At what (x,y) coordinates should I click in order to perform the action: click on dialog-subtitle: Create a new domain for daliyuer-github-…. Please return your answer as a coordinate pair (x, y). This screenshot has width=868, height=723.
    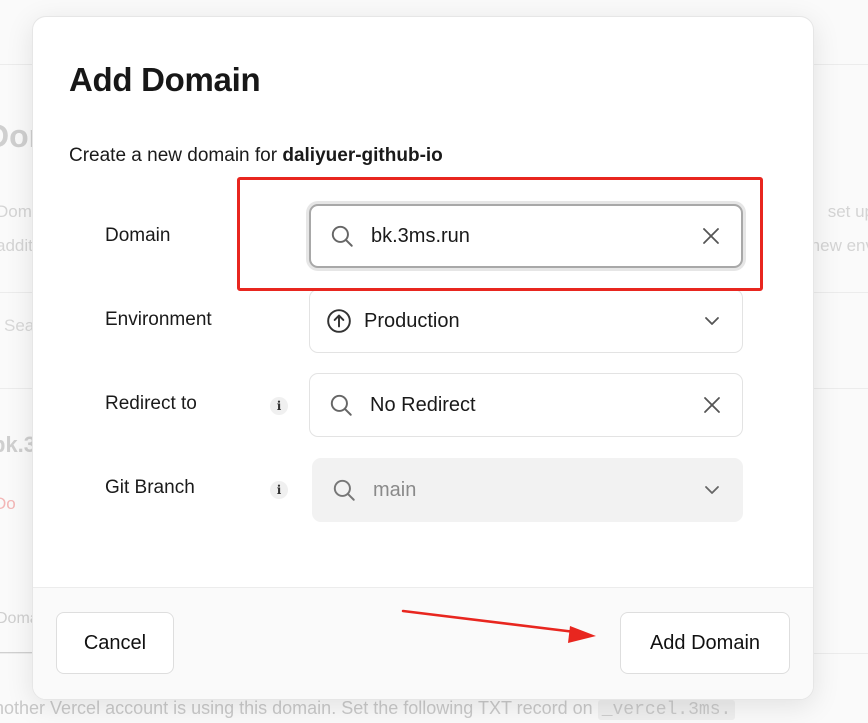
    Looking at the image, I should click on (256, 156).